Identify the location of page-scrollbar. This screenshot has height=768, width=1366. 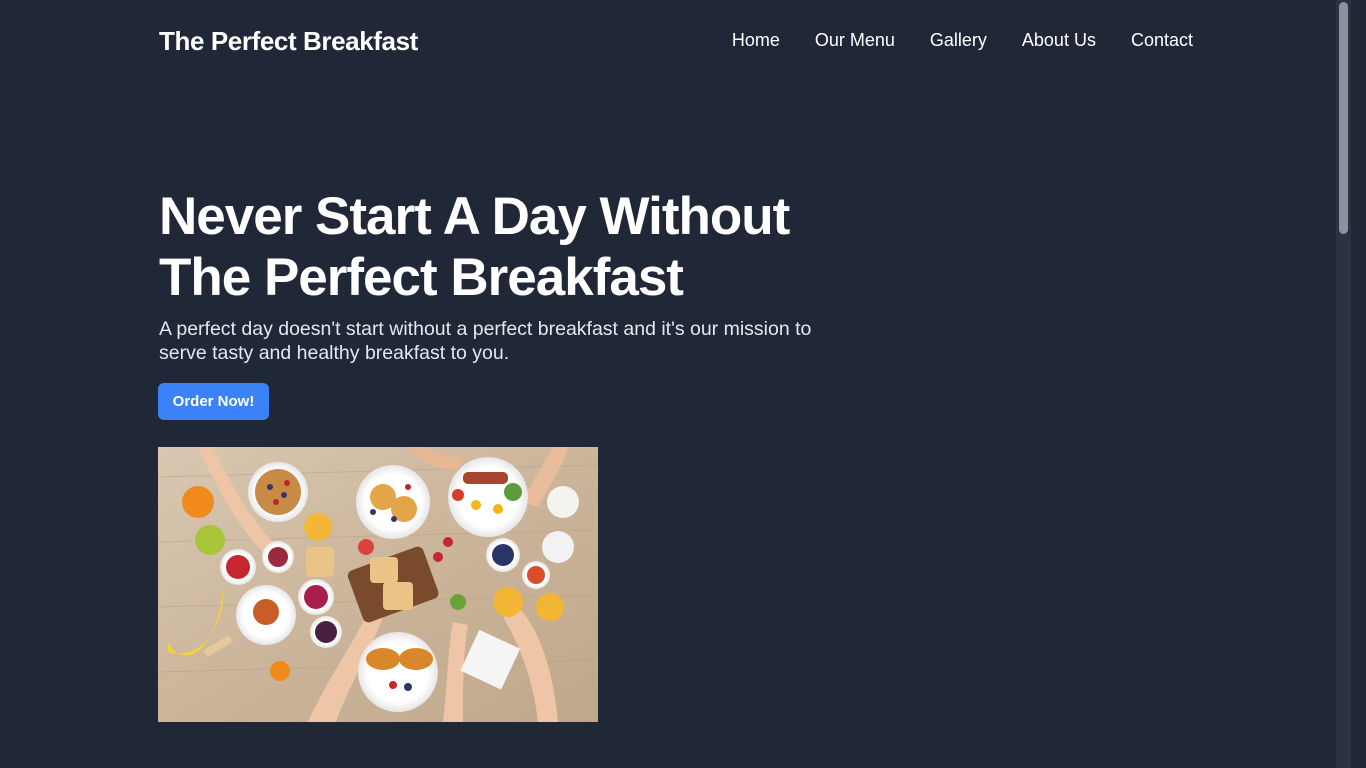
(1343, 384).